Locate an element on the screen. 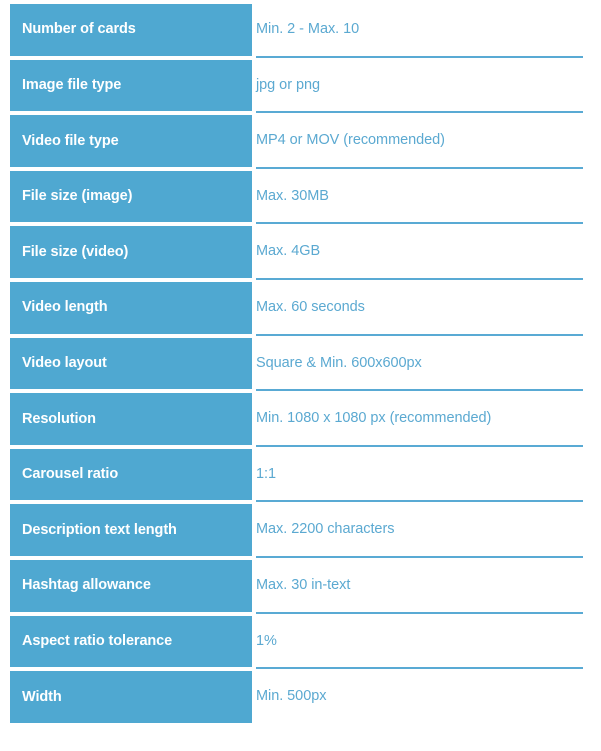 The height and width of the screenshot is (751, 601). spec-label-cell: Video file type is located at coordinates (131, 141).